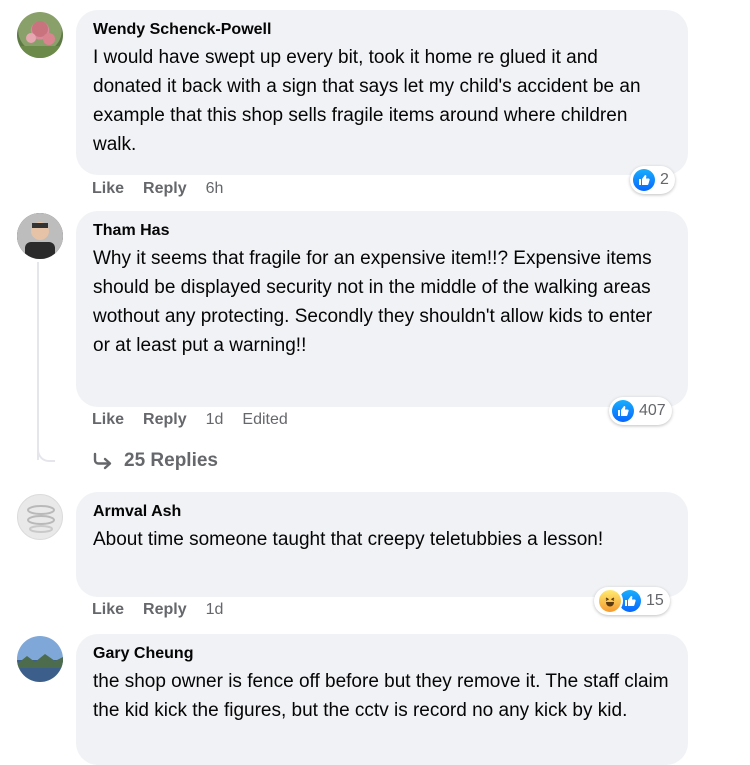 The image size is (750, 765). What do you see at coordinates (632, 601) in the screenshot?
I see `reaction-summary: 15` at bounding box center [632, 601].